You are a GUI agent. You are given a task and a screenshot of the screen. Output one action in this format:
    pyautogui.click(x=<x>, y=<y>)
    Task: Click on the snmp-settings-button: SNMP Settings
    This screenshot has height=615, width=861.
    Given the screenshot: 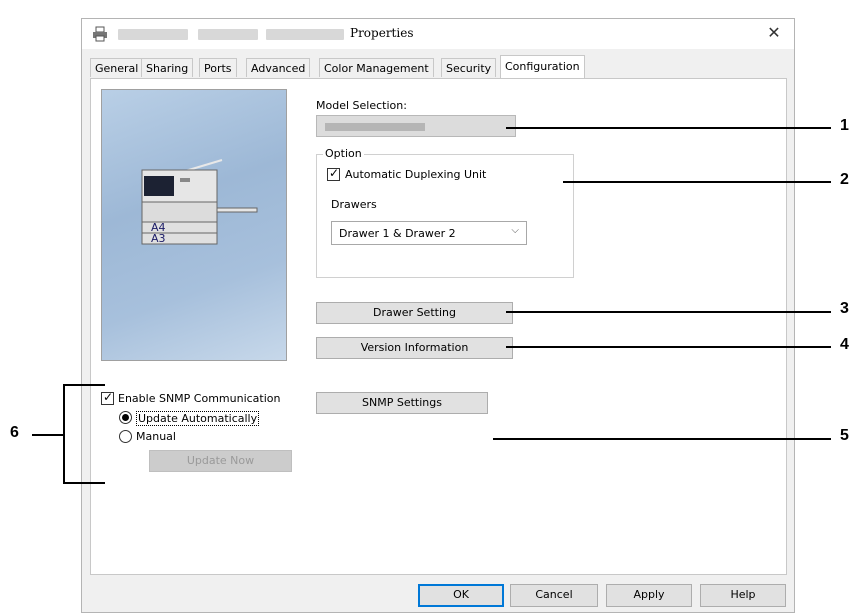 What is the action you would take?
    pyautogui.click(x=402, y=403)
    